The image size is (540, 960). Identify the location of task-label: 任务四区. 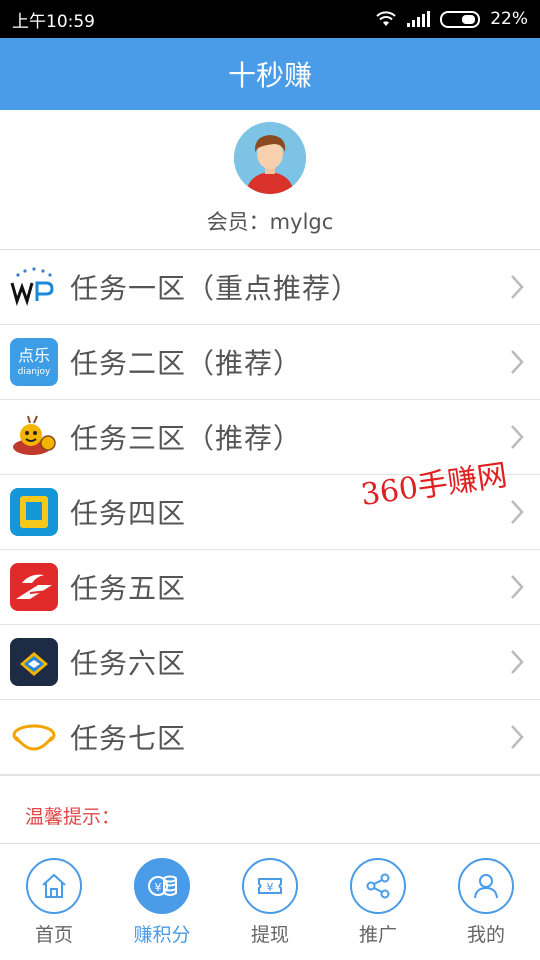
(128, 513).